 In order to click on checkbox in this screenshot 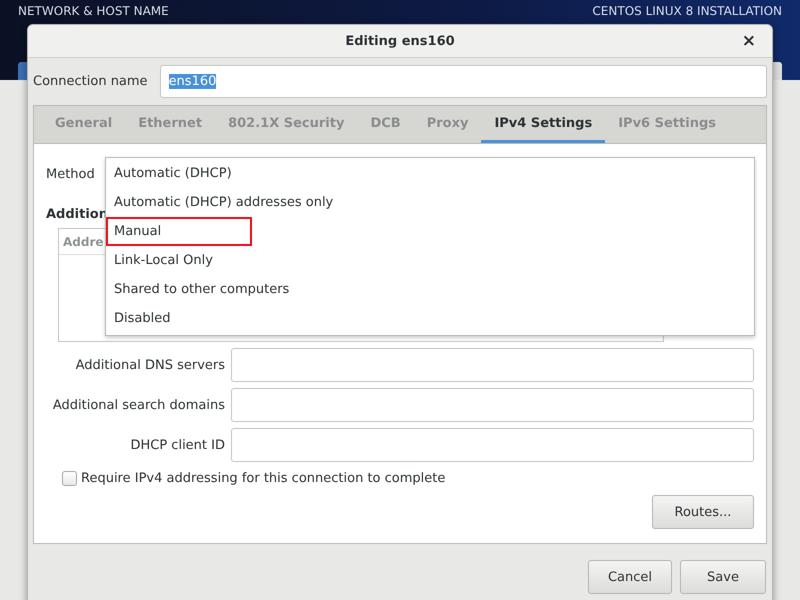, I will do `click(69, 478)`.